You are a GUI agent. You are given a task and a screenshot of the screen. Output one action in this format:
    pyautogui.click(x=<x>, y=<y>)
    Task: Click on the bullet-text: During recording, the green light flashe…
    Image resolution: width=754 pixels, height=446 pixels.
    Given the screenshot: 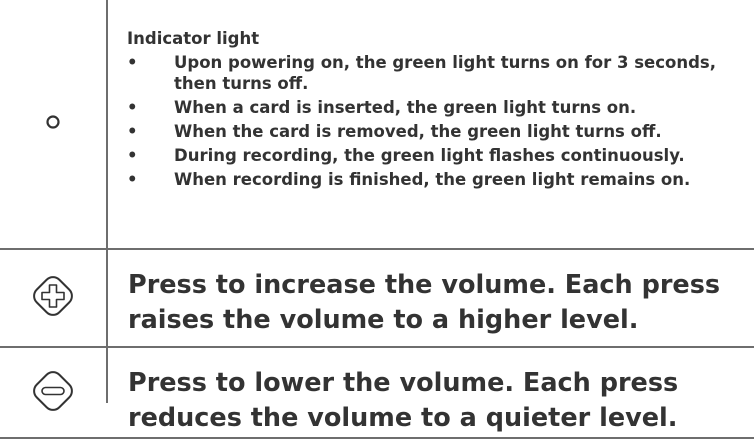 What is the action you would take?
    pyautogui.click(x=429, y=155)
    